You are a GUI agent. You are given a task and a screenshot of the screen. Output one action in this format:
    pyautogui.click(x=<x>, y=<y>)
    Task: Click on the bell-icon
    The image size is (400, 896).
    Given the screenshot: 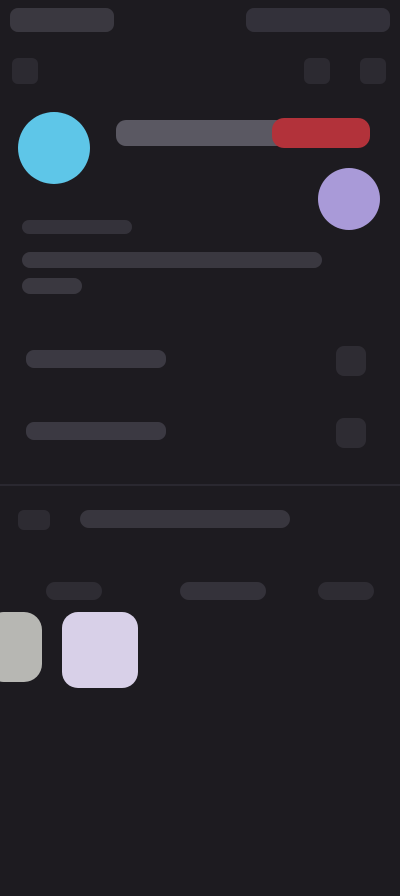 What is the action you would take?
    pyautogui.click(x=317, y=71)
    